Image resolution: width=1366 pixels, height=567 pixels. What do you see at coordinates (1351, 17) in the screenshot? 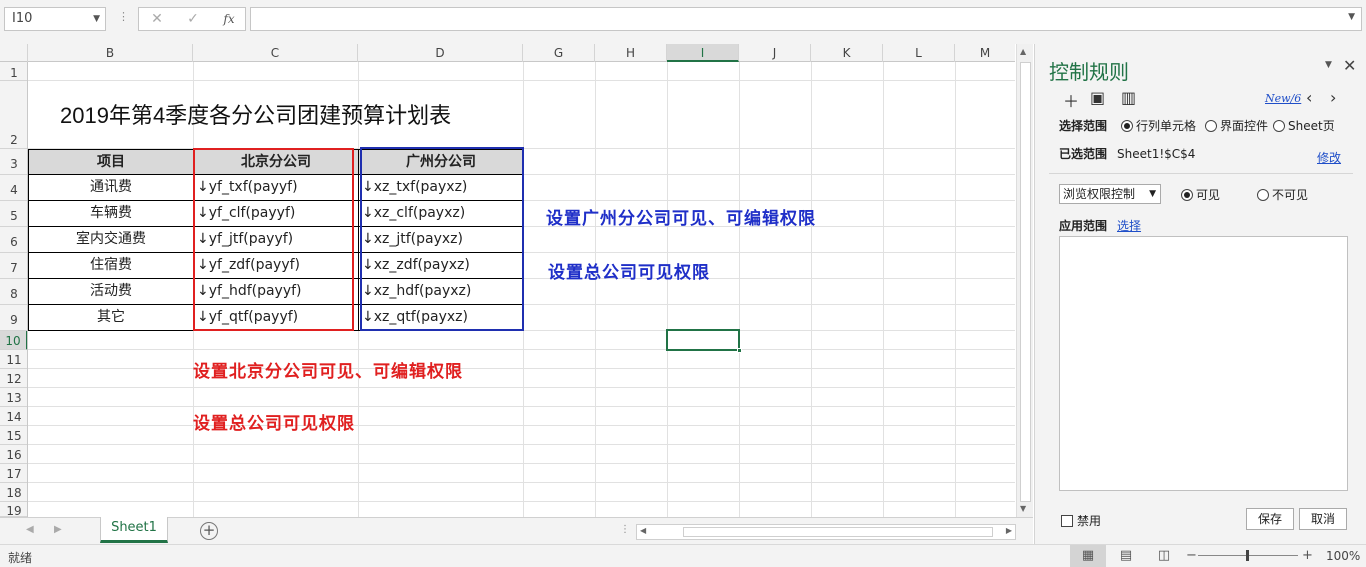
I see `expand-formula-icon: ▼` at bounding box center [1351, 17].